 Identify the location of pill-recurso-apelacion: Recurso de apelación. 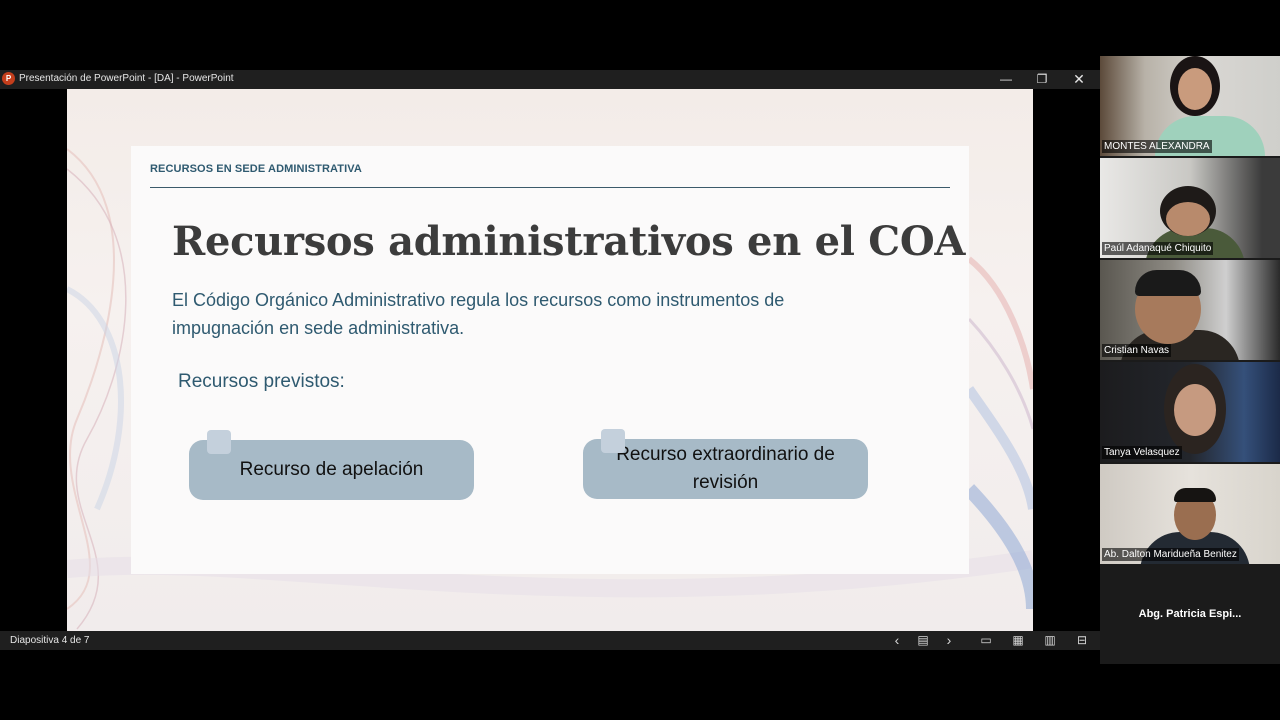
(331, 470).